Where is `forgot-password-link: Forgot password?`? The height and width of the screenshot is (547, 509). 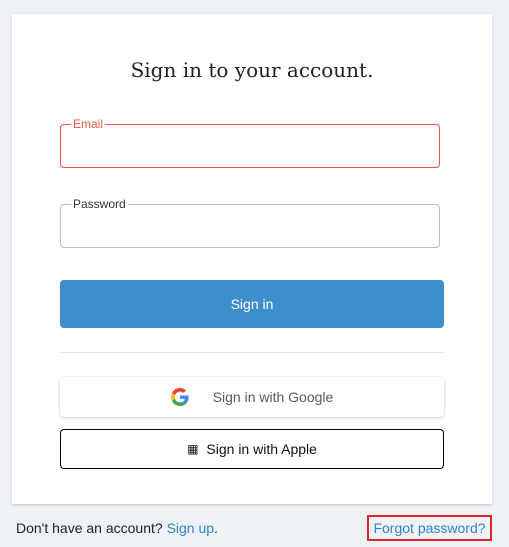
forgot-password-link: Forgot password? is located at coordinates (429, 528).